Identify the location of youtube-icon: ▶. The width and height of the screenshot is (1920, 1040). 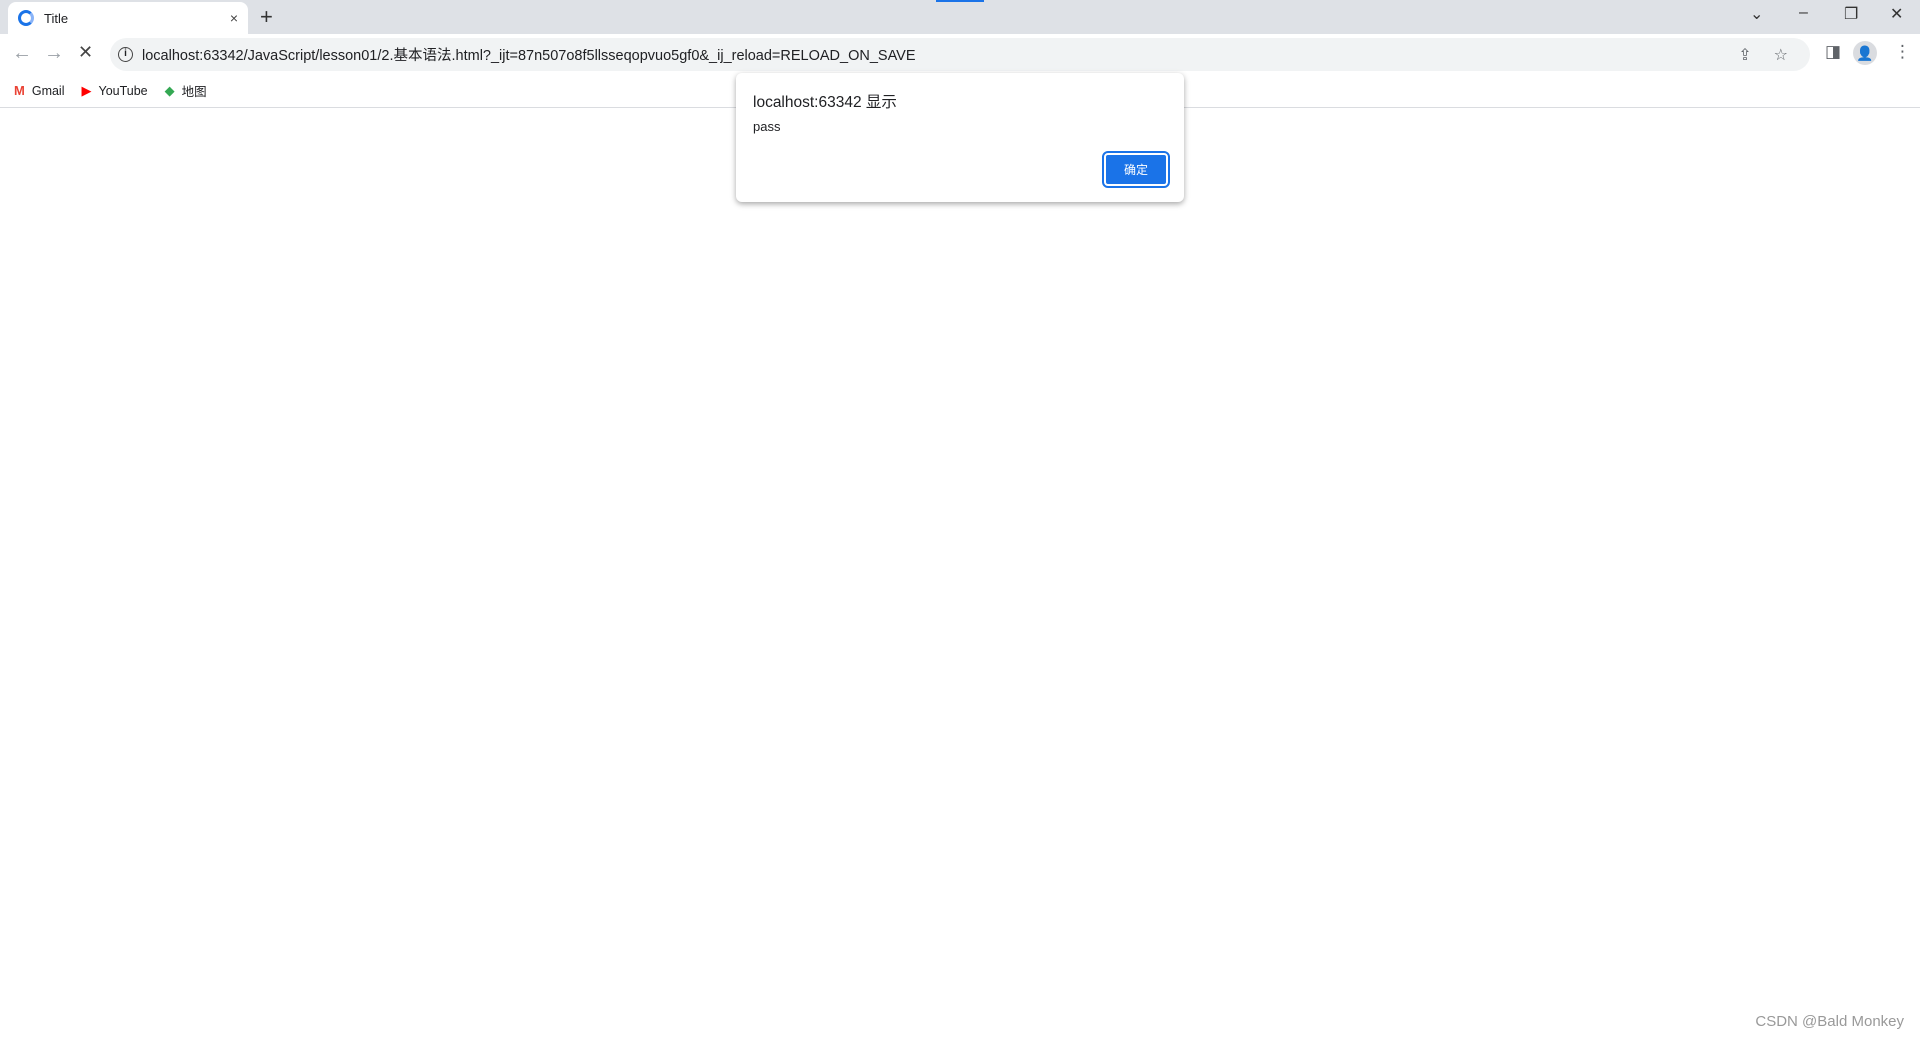
(86, 90).